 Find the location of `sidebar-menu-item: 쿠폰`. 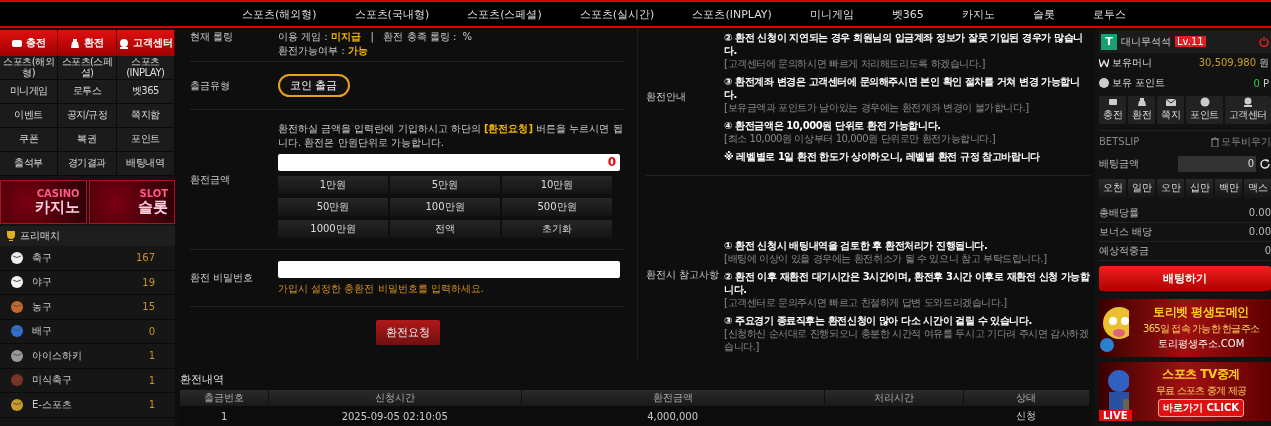

sidebar-menu-item: 쿠폰 is located at coordinates (29, 140).